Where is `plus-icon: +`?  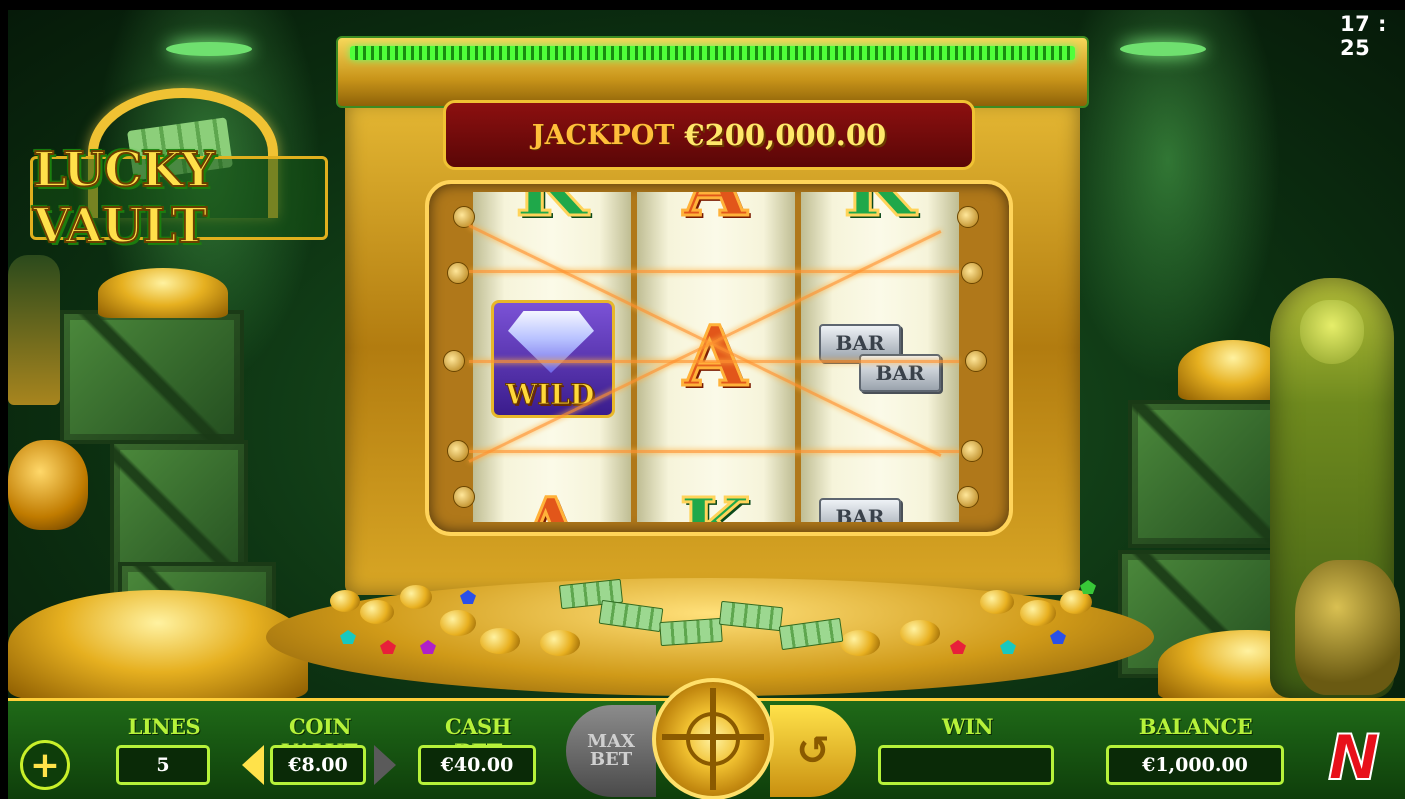 plus-icon: + is located at coordinates (45, 765).